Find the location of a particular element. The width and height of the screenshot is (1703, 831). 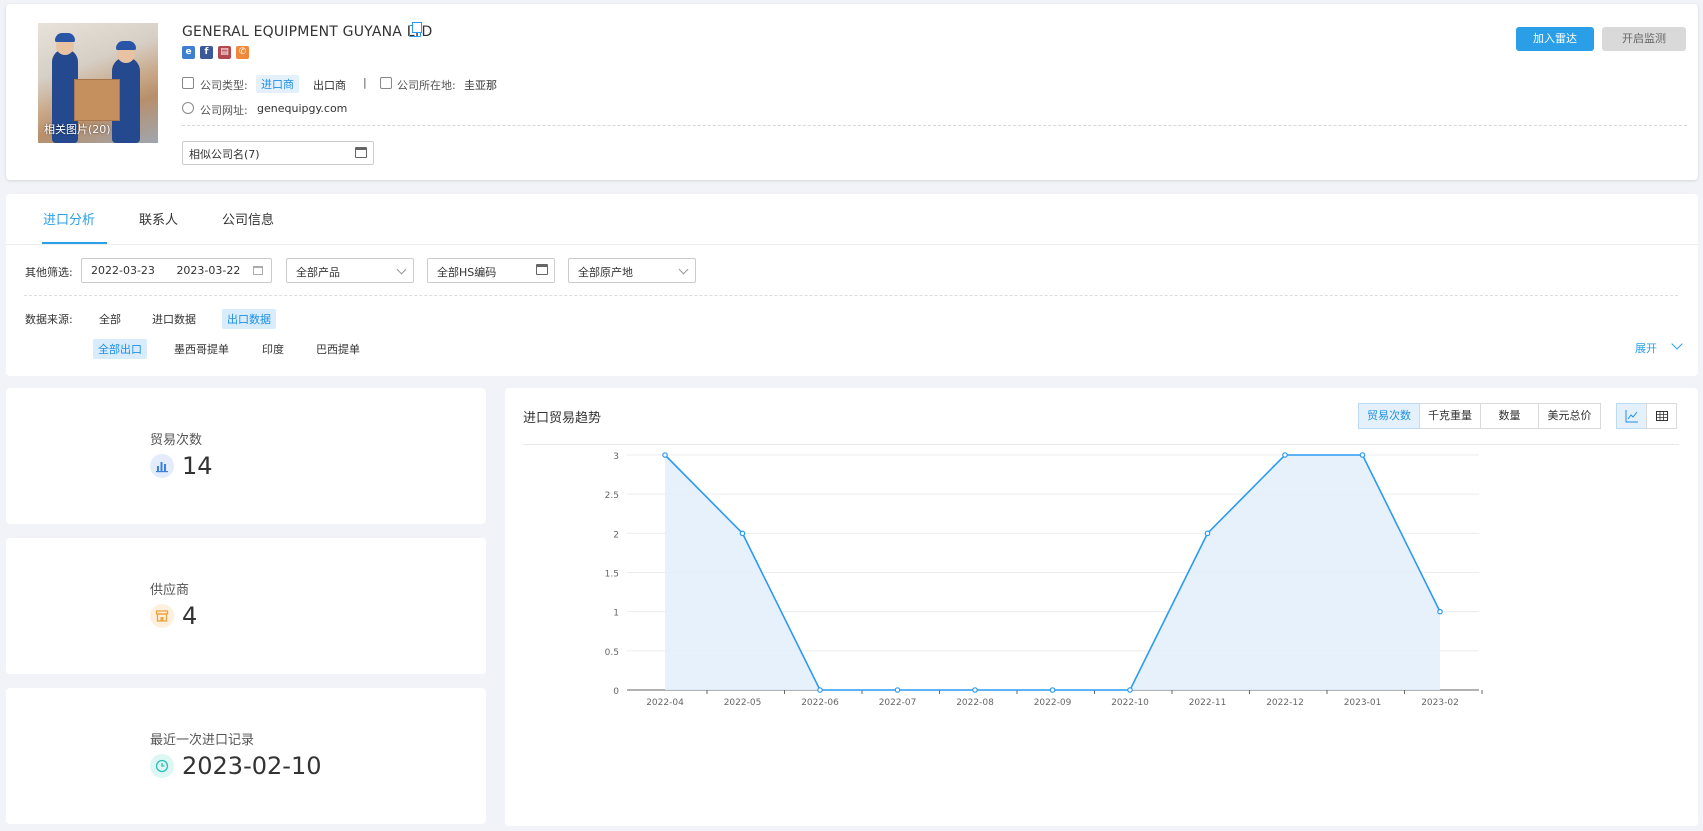

header-divider is located at coordinates (934, 125).